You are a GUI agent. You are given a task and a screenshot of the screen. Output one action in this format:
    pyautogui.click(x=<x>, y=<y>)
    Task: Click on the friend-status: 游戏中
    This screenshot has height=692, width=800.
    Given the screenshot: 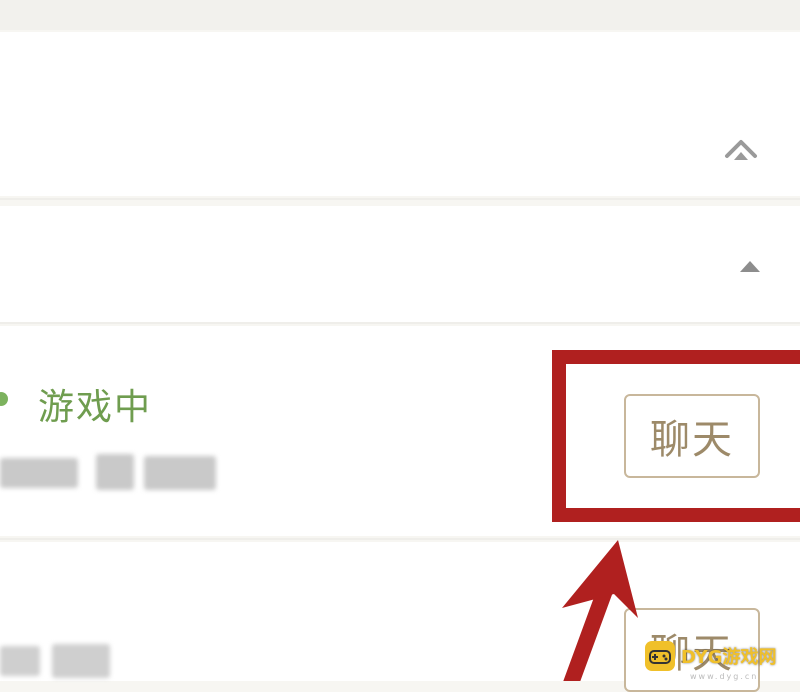 What is the action you would take?
    pyautogui.click(x=95, y=407)
    